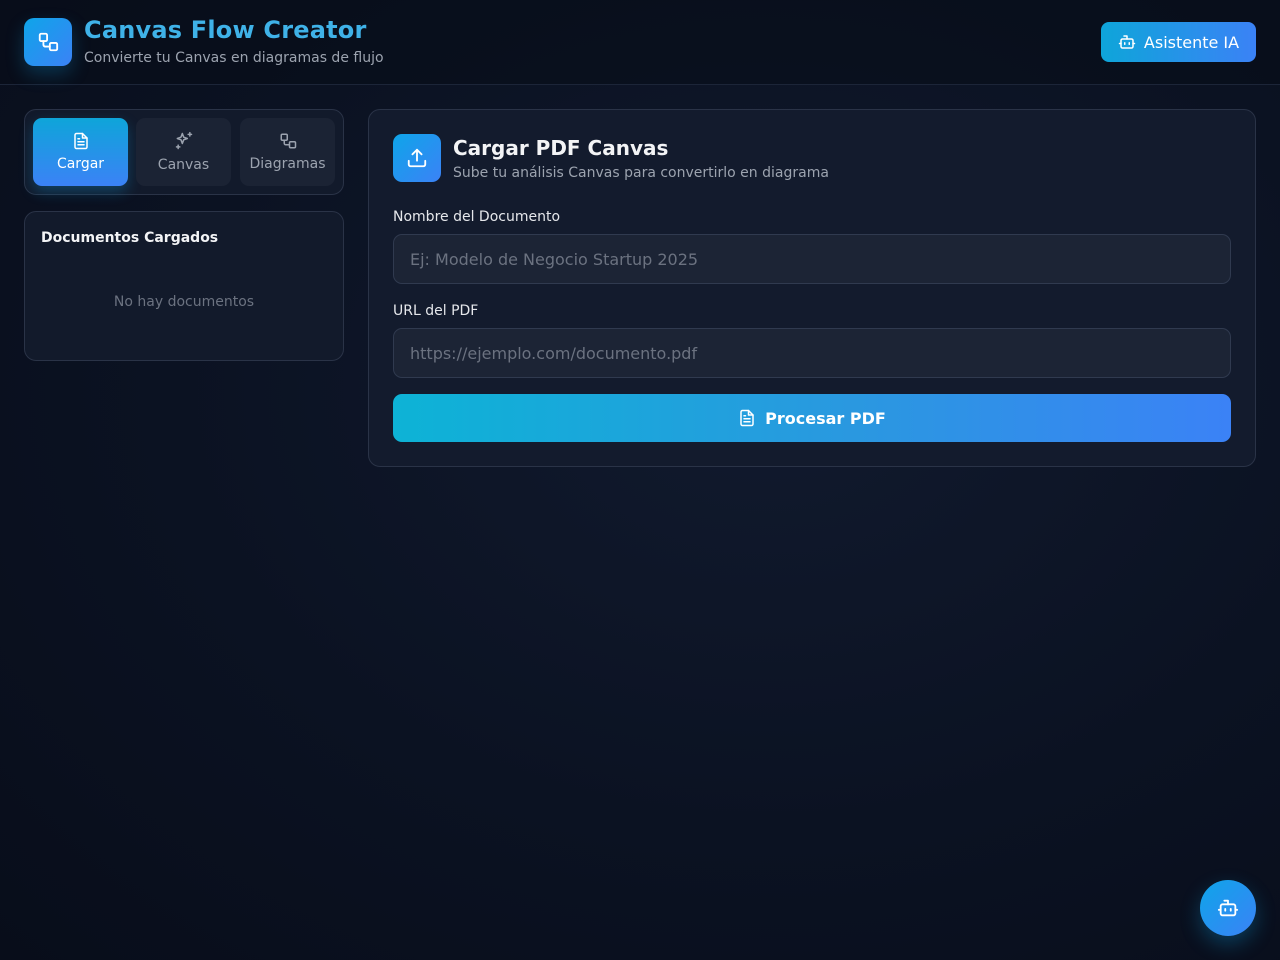 The image size is (1280, 960). I want to click on upload-icon, so click(417, 158).